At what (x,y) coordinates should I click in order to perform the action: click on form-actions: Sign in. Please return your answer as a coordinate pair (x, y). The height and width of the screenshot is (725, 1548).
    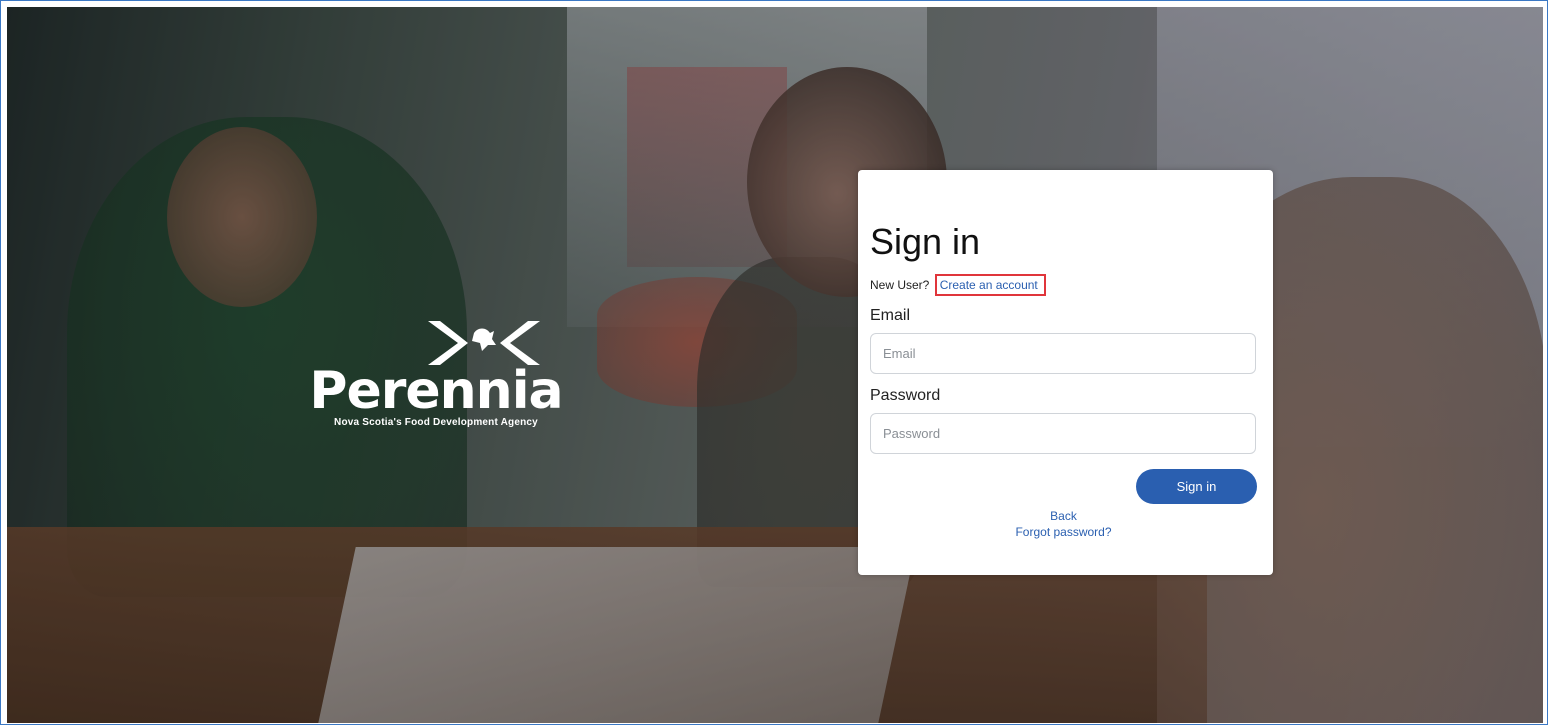
    Looking at the image, I should click on (1063, 487).